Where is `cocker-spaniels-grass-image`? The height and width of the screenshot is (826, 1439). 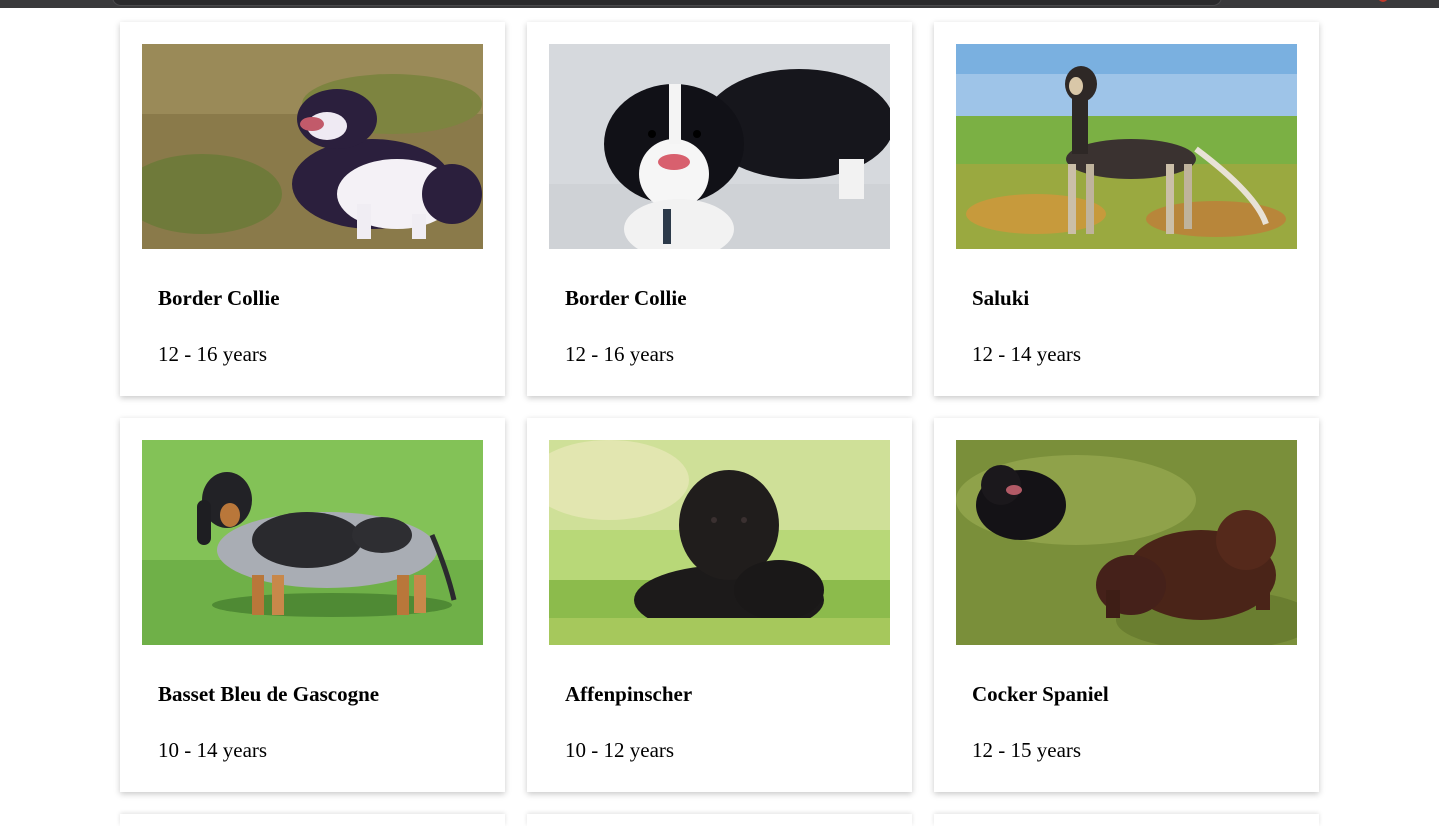 cocker-spaniels-grass-image is located at coordinates (1126, 542).